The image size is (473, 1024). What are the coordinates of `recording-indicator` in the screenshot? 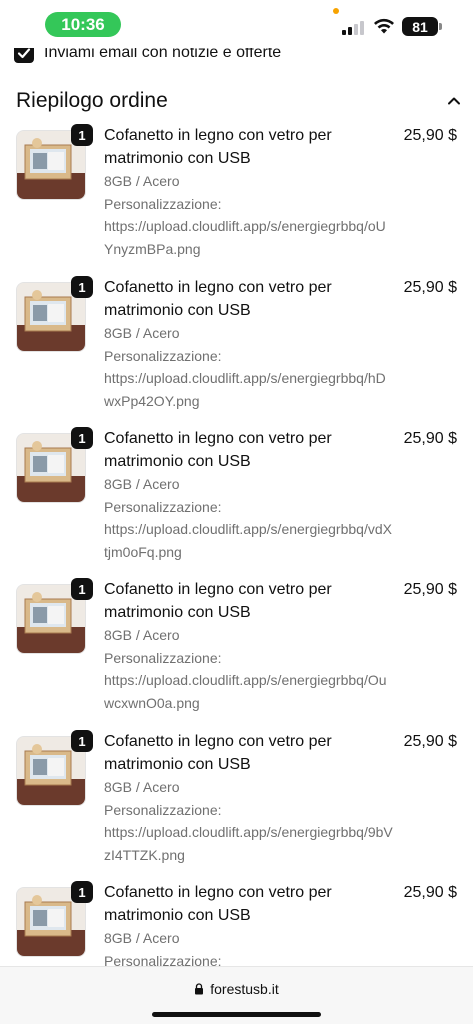 It's located at (336, 11).